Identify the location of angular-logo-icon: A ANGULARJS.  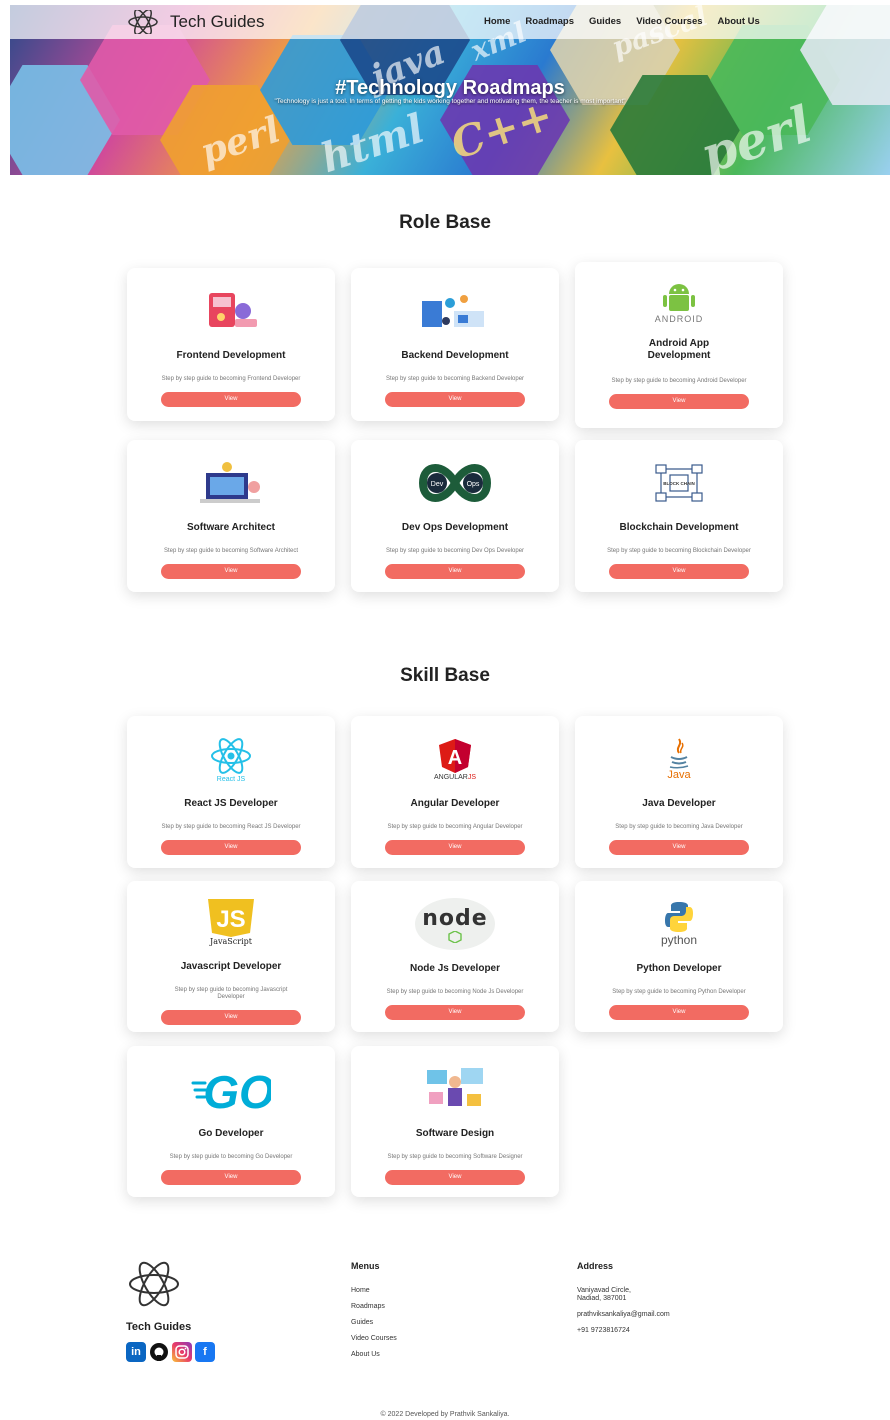
(455, 759).